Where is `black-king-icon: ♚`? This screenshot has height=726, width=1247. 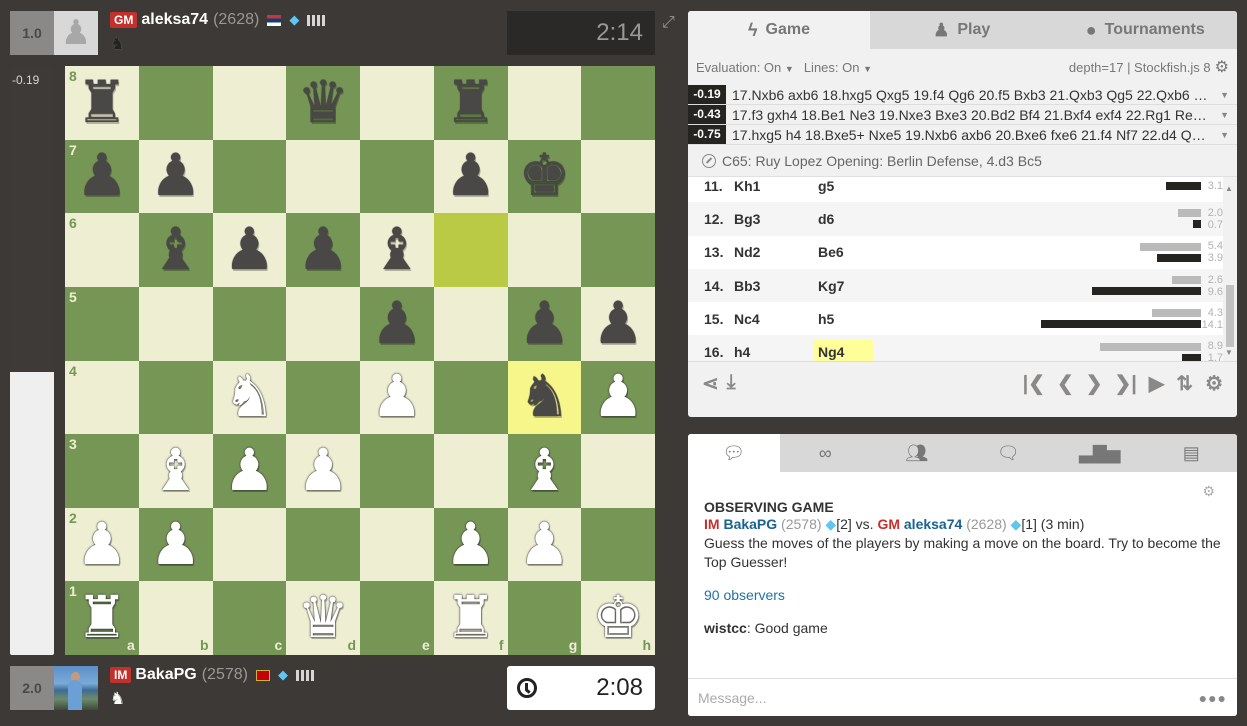 black-king-icon: ♚ is located at coordinates (544, 176).